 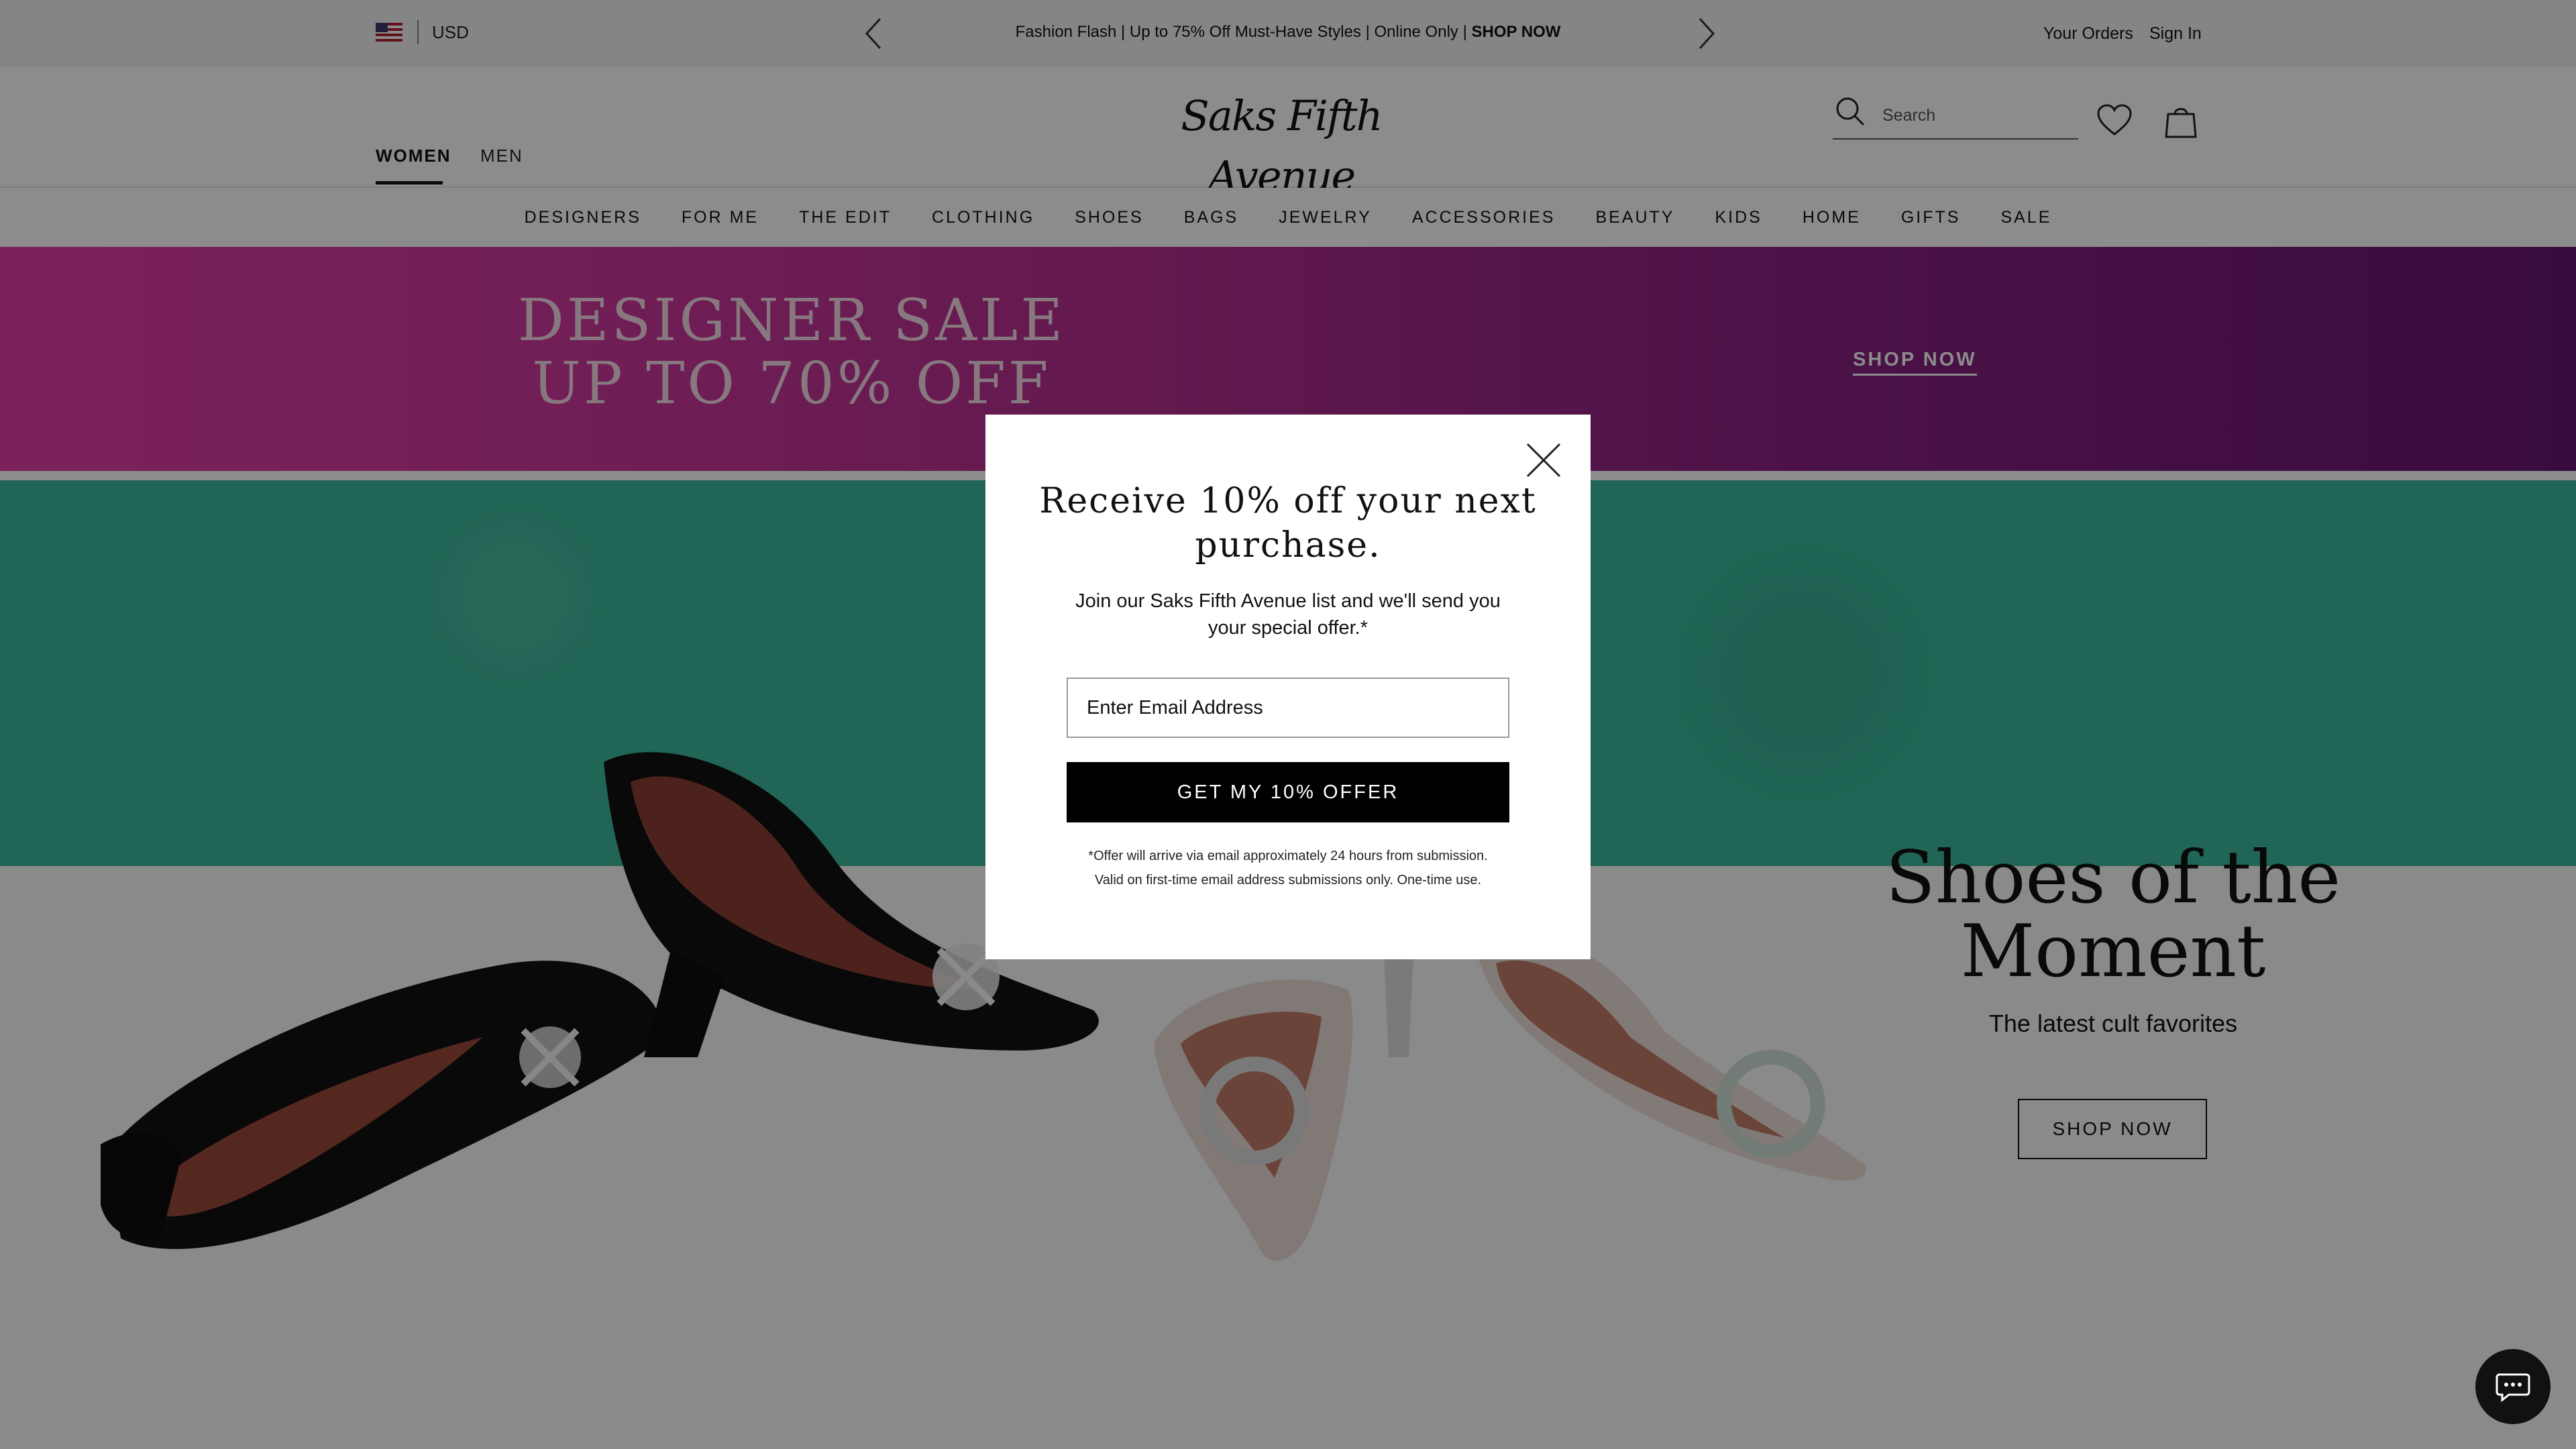 What do you see at coordinates (1288, 708) in the screenshot?
I see `email-field` at bounding box center [1288, 708].